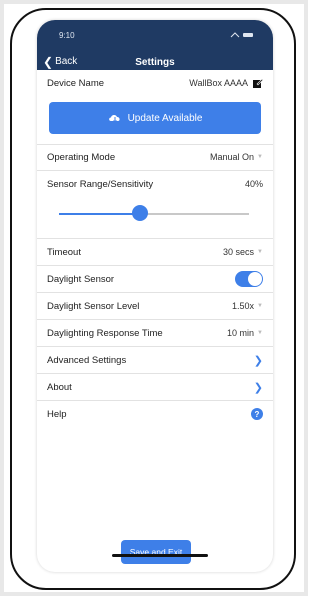 The width and height of the screenshot is (320, 596). What do you see at coordinates (155, 62) in the screenshot?
I see `page-title: Settings` at bounding box center [155, 62].